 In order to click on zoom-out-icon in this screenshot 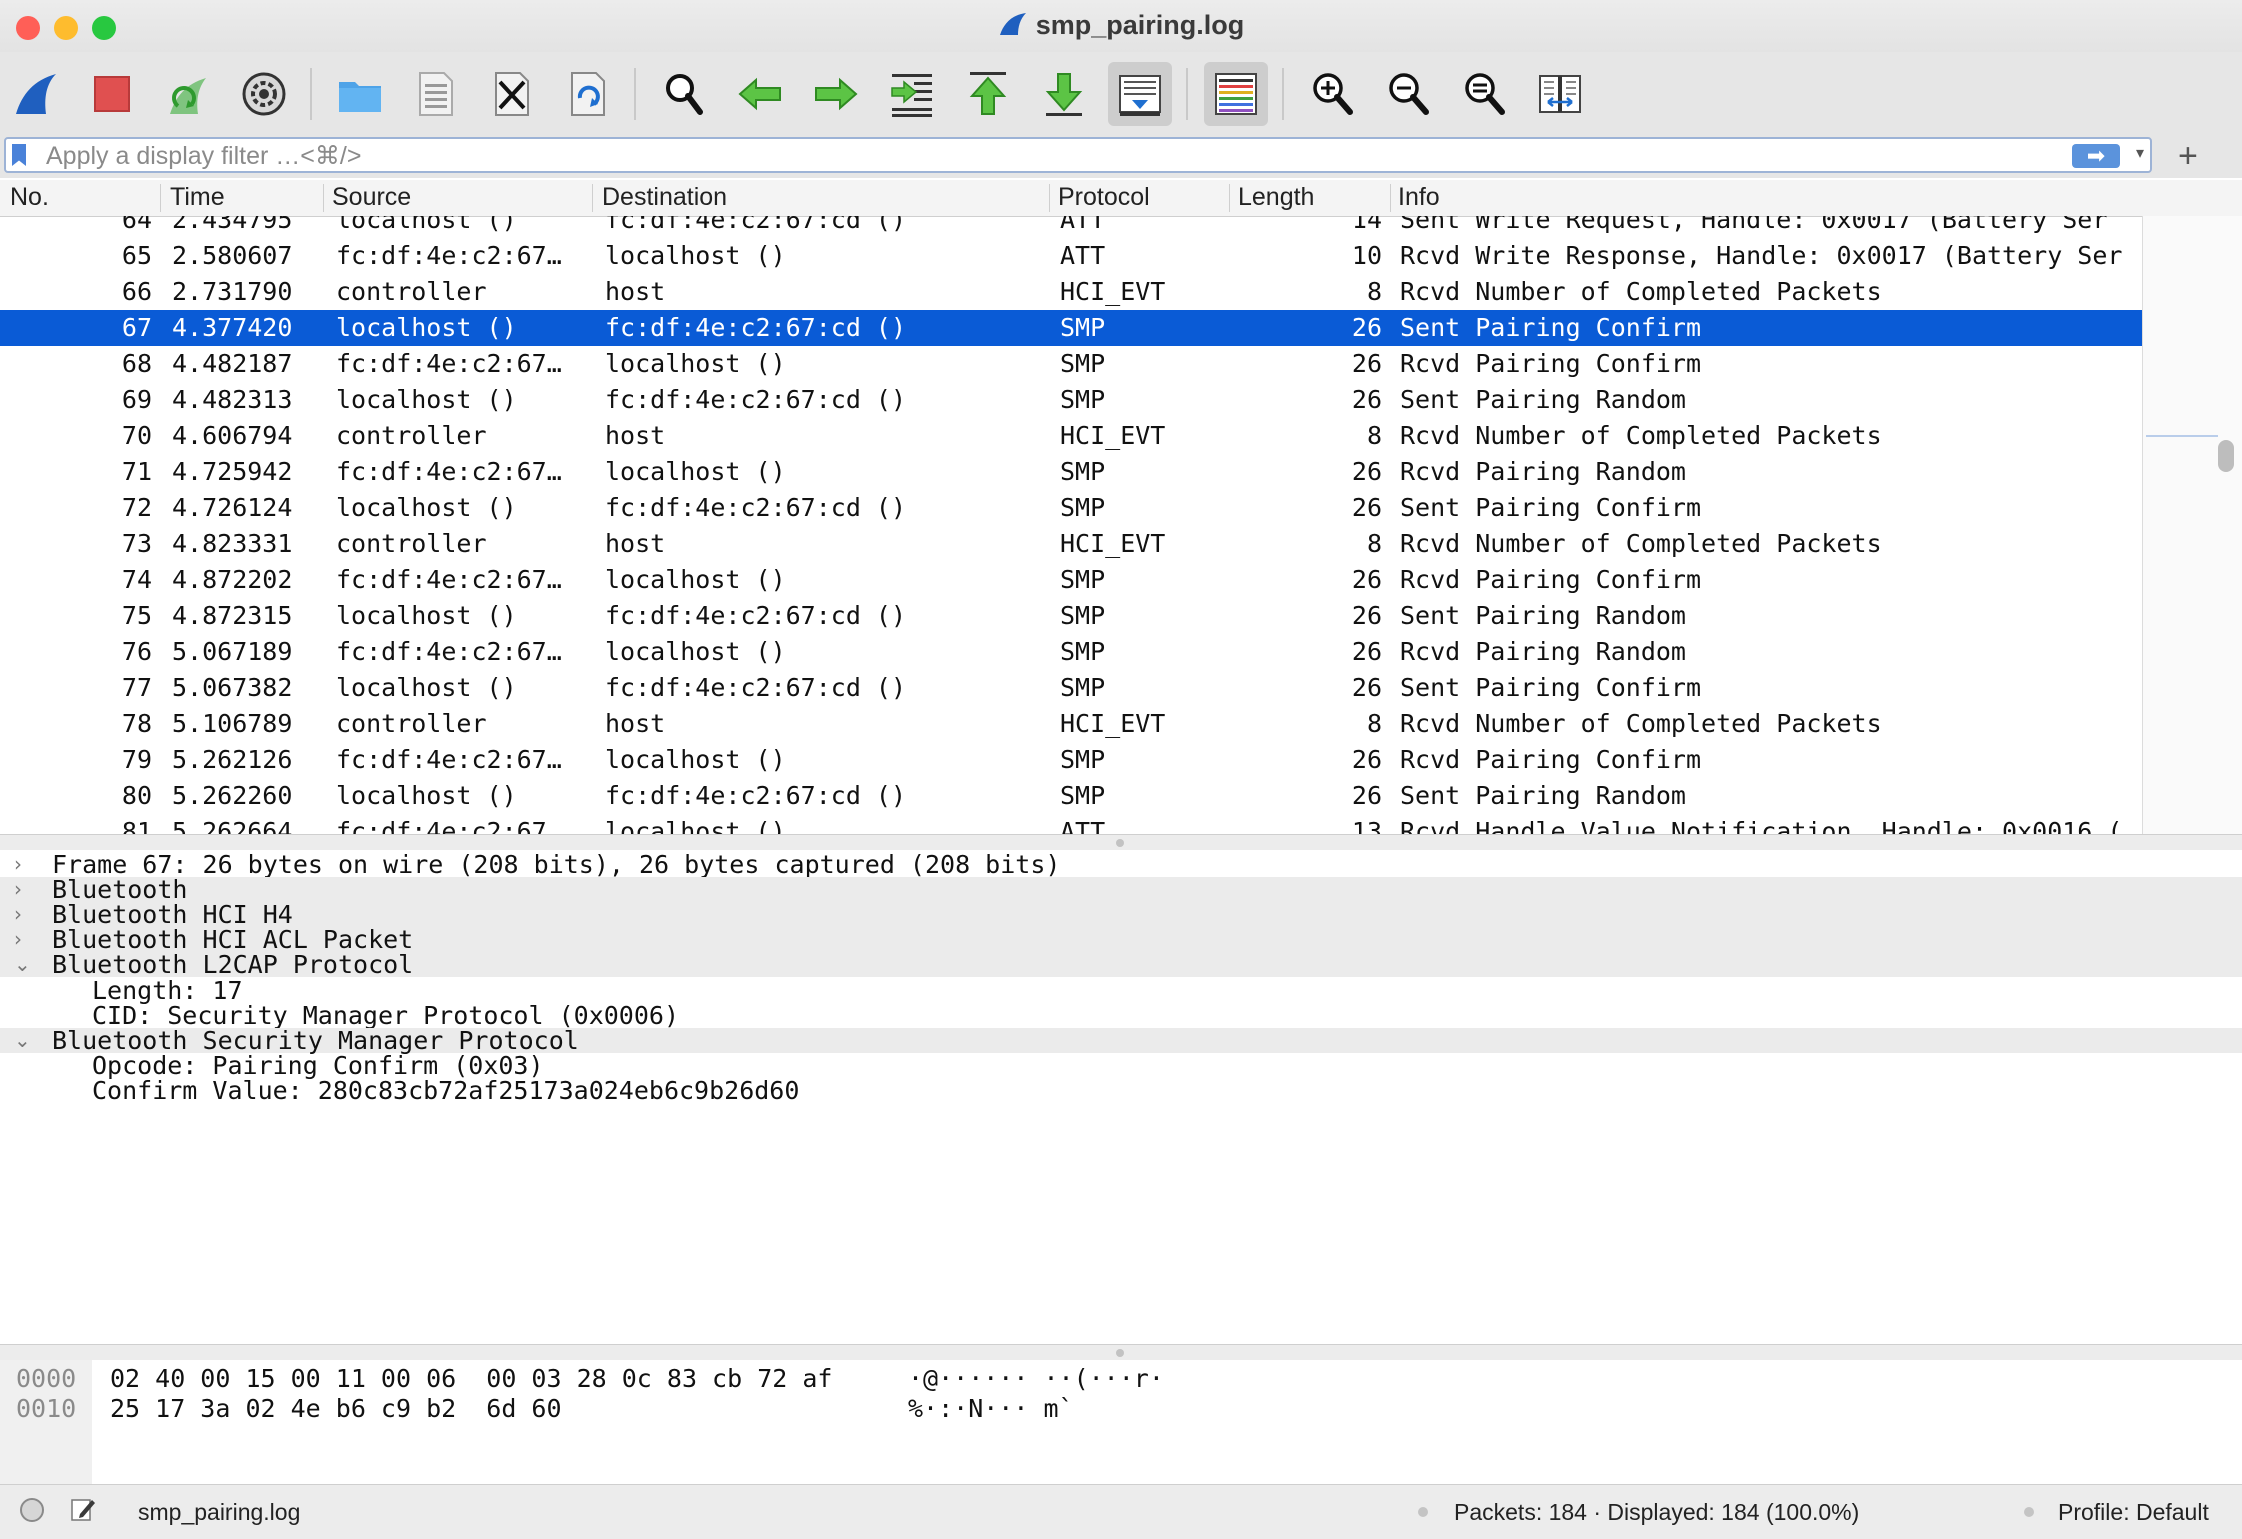, I will do `click(1409, 94)`.